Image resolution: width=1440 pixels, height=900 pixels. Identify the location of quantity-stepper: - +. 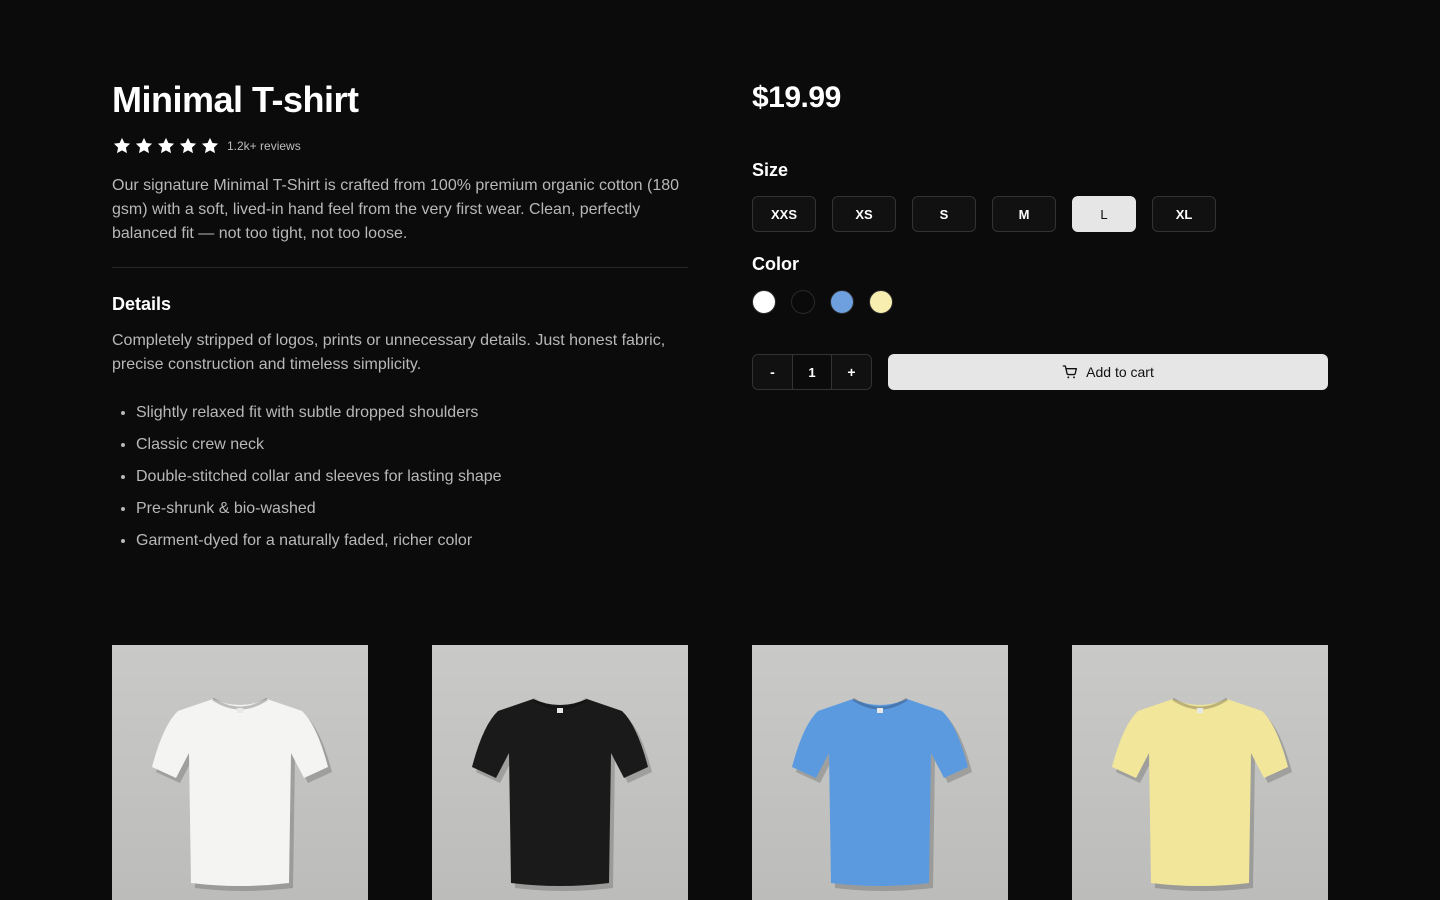
(812, 372).